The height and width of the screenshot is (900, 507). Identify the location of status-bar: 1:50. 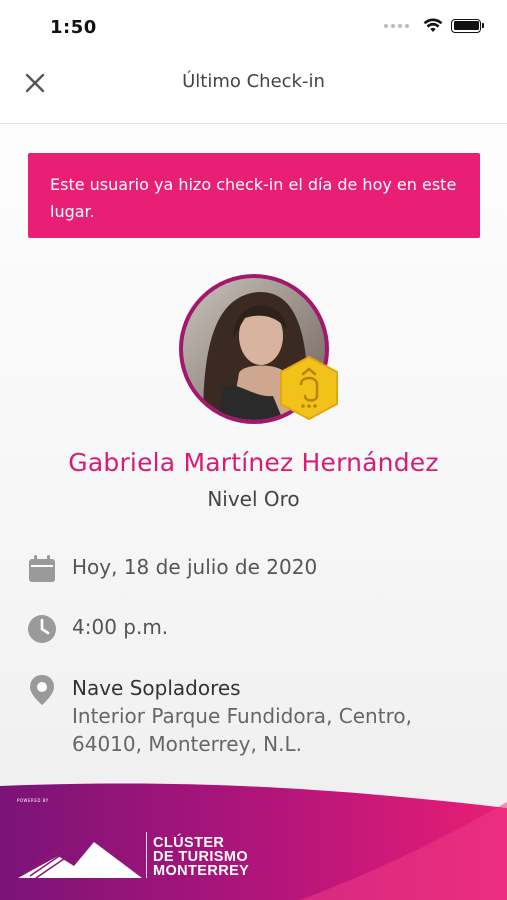
(253, 28).